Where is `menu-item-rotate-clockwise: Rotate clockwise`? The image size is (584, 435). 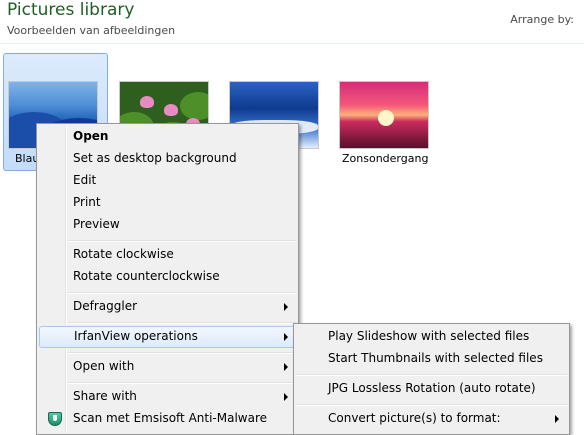
menu-item-rotate-clockwise: Rotate clockwise is located at coordinates (167, 255).